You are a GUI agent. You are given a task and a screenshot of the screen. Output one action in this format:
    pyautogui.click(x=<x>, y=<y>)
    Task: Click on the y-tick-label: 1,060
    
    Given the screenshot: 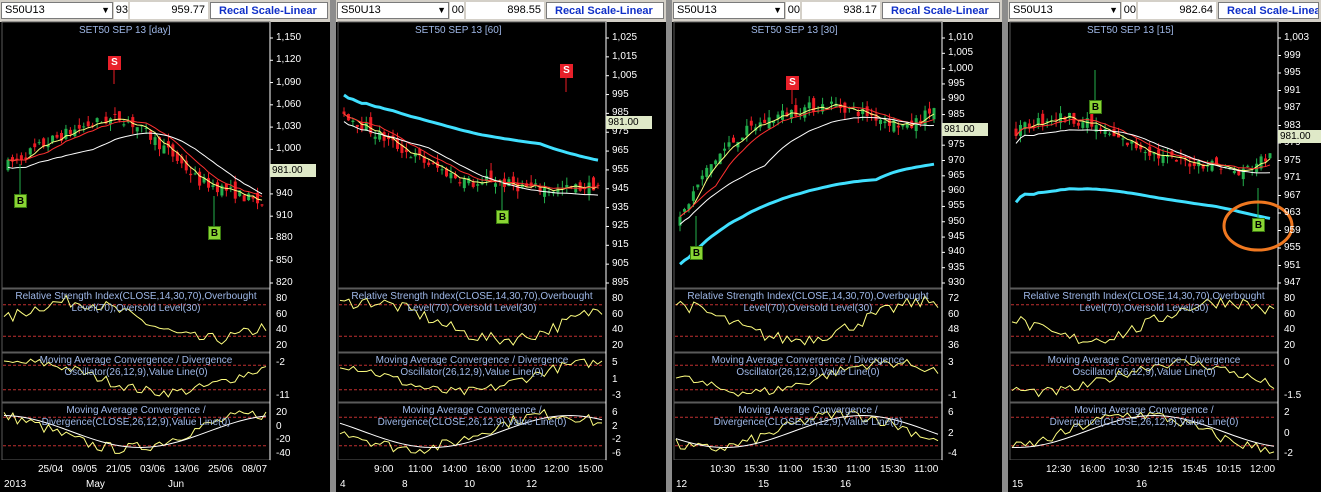 What is the action you would take?
    pyautogui.click(x=289, y=104)
    